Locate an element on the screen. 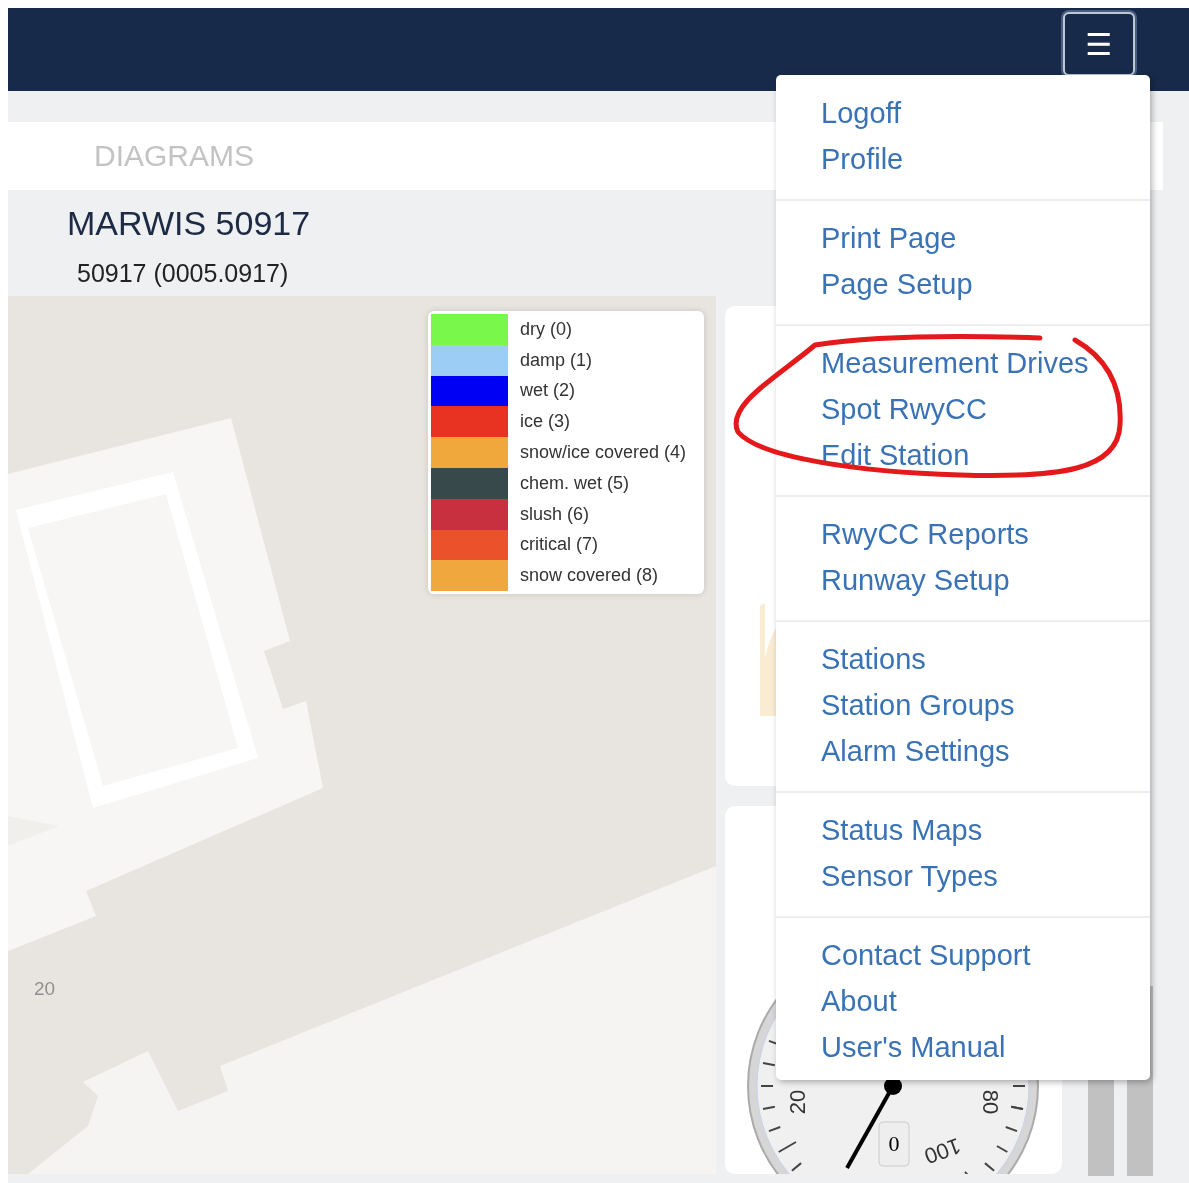 The image size is (1189, 1183). legend-label: damp (1) is located at coordinates (556, 360).